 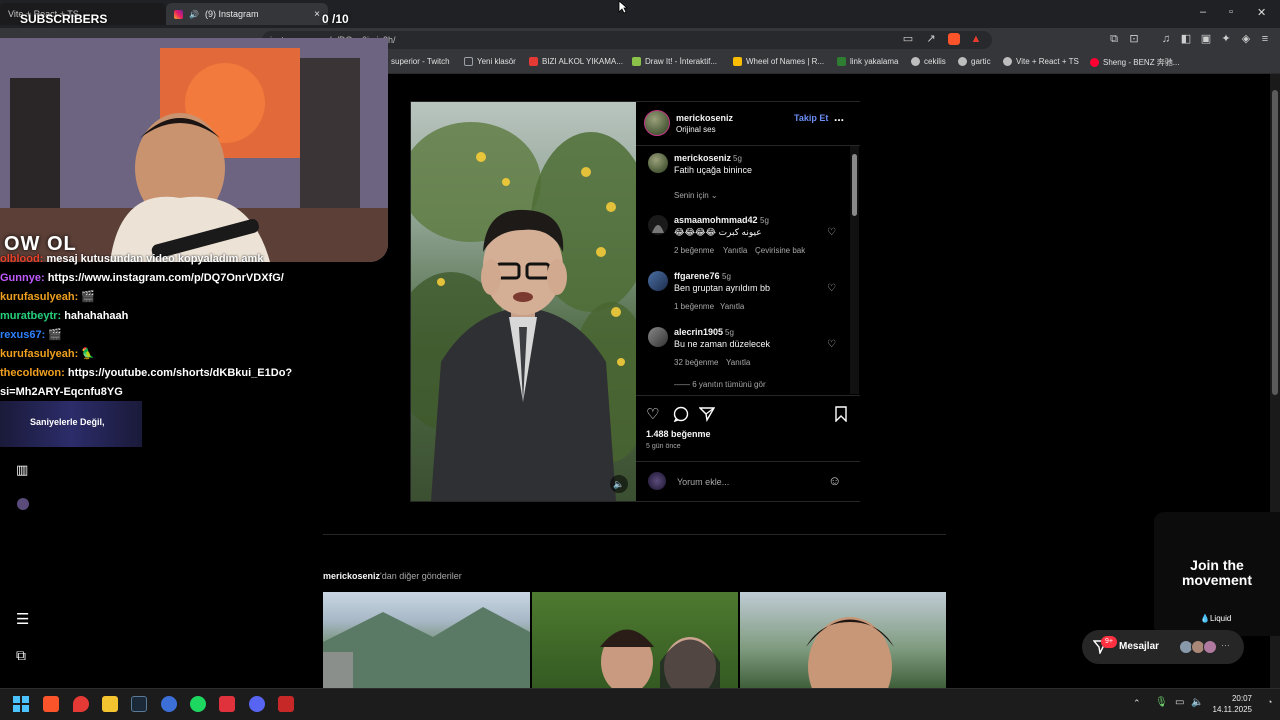 I want to click on bookmark-item: superior - Twitch, so click(x=414, y=61).